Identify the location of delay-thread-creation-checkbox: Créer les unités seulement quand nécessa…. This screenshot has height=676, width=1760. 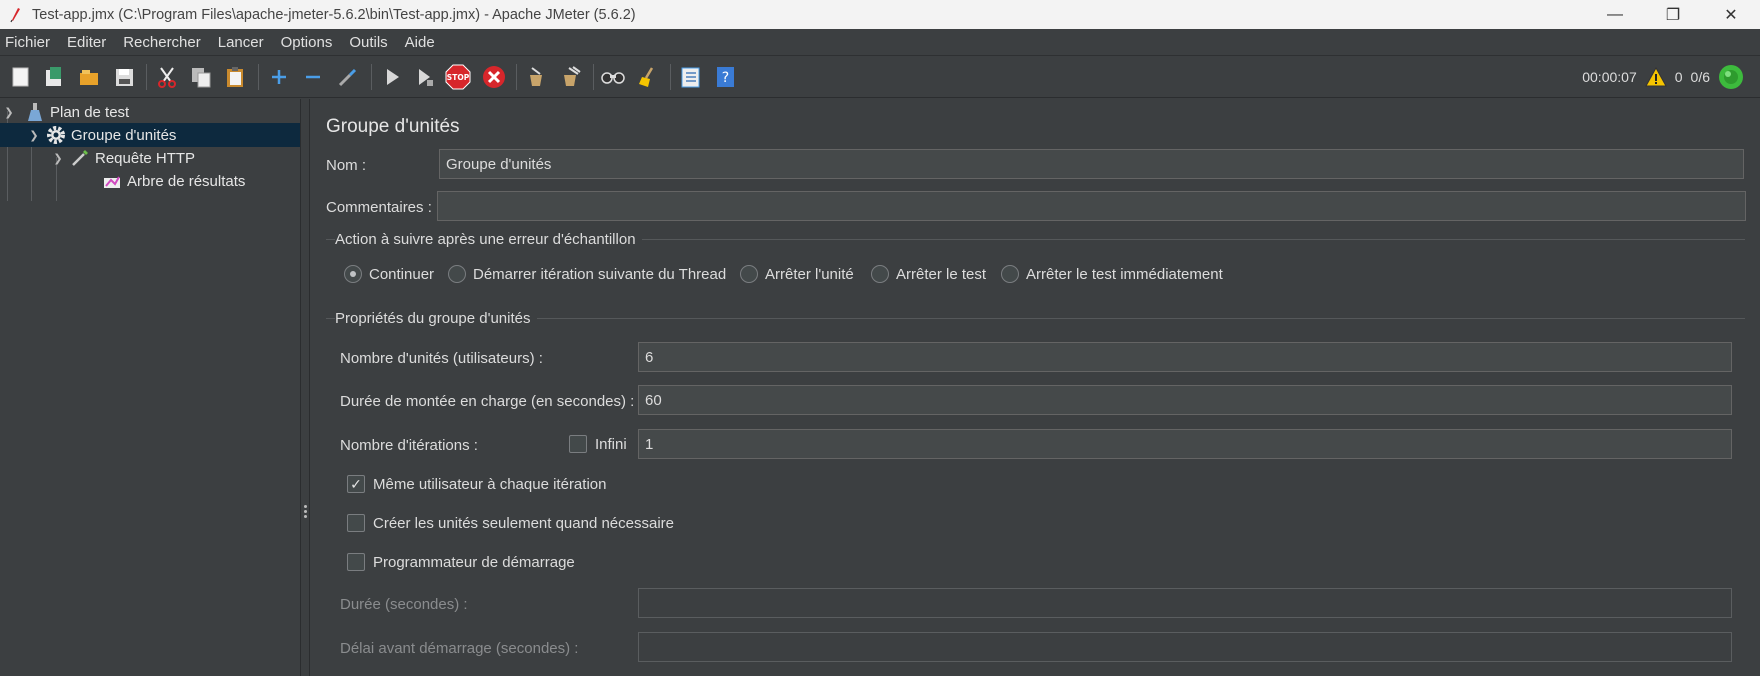
(510, 523).